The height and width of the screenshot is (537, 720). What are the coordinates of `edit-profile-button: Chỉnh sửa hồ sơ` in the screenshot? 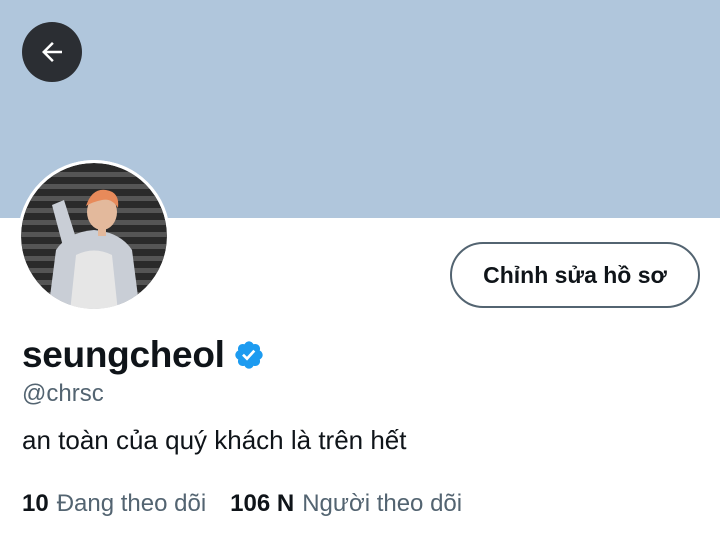 It's located at (575, 275).